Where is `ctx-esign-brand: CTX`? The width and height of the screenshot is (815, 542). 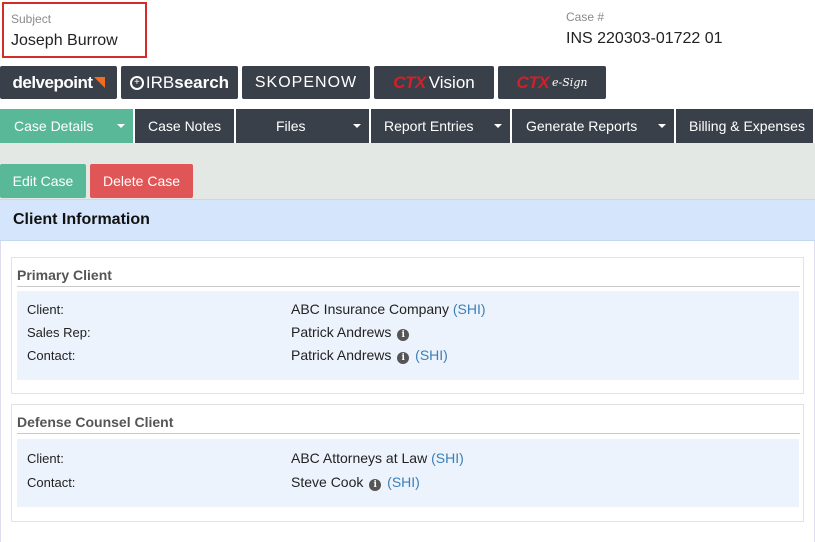
ctx-esign-brand: CTX is located at coordinates (533, 82).